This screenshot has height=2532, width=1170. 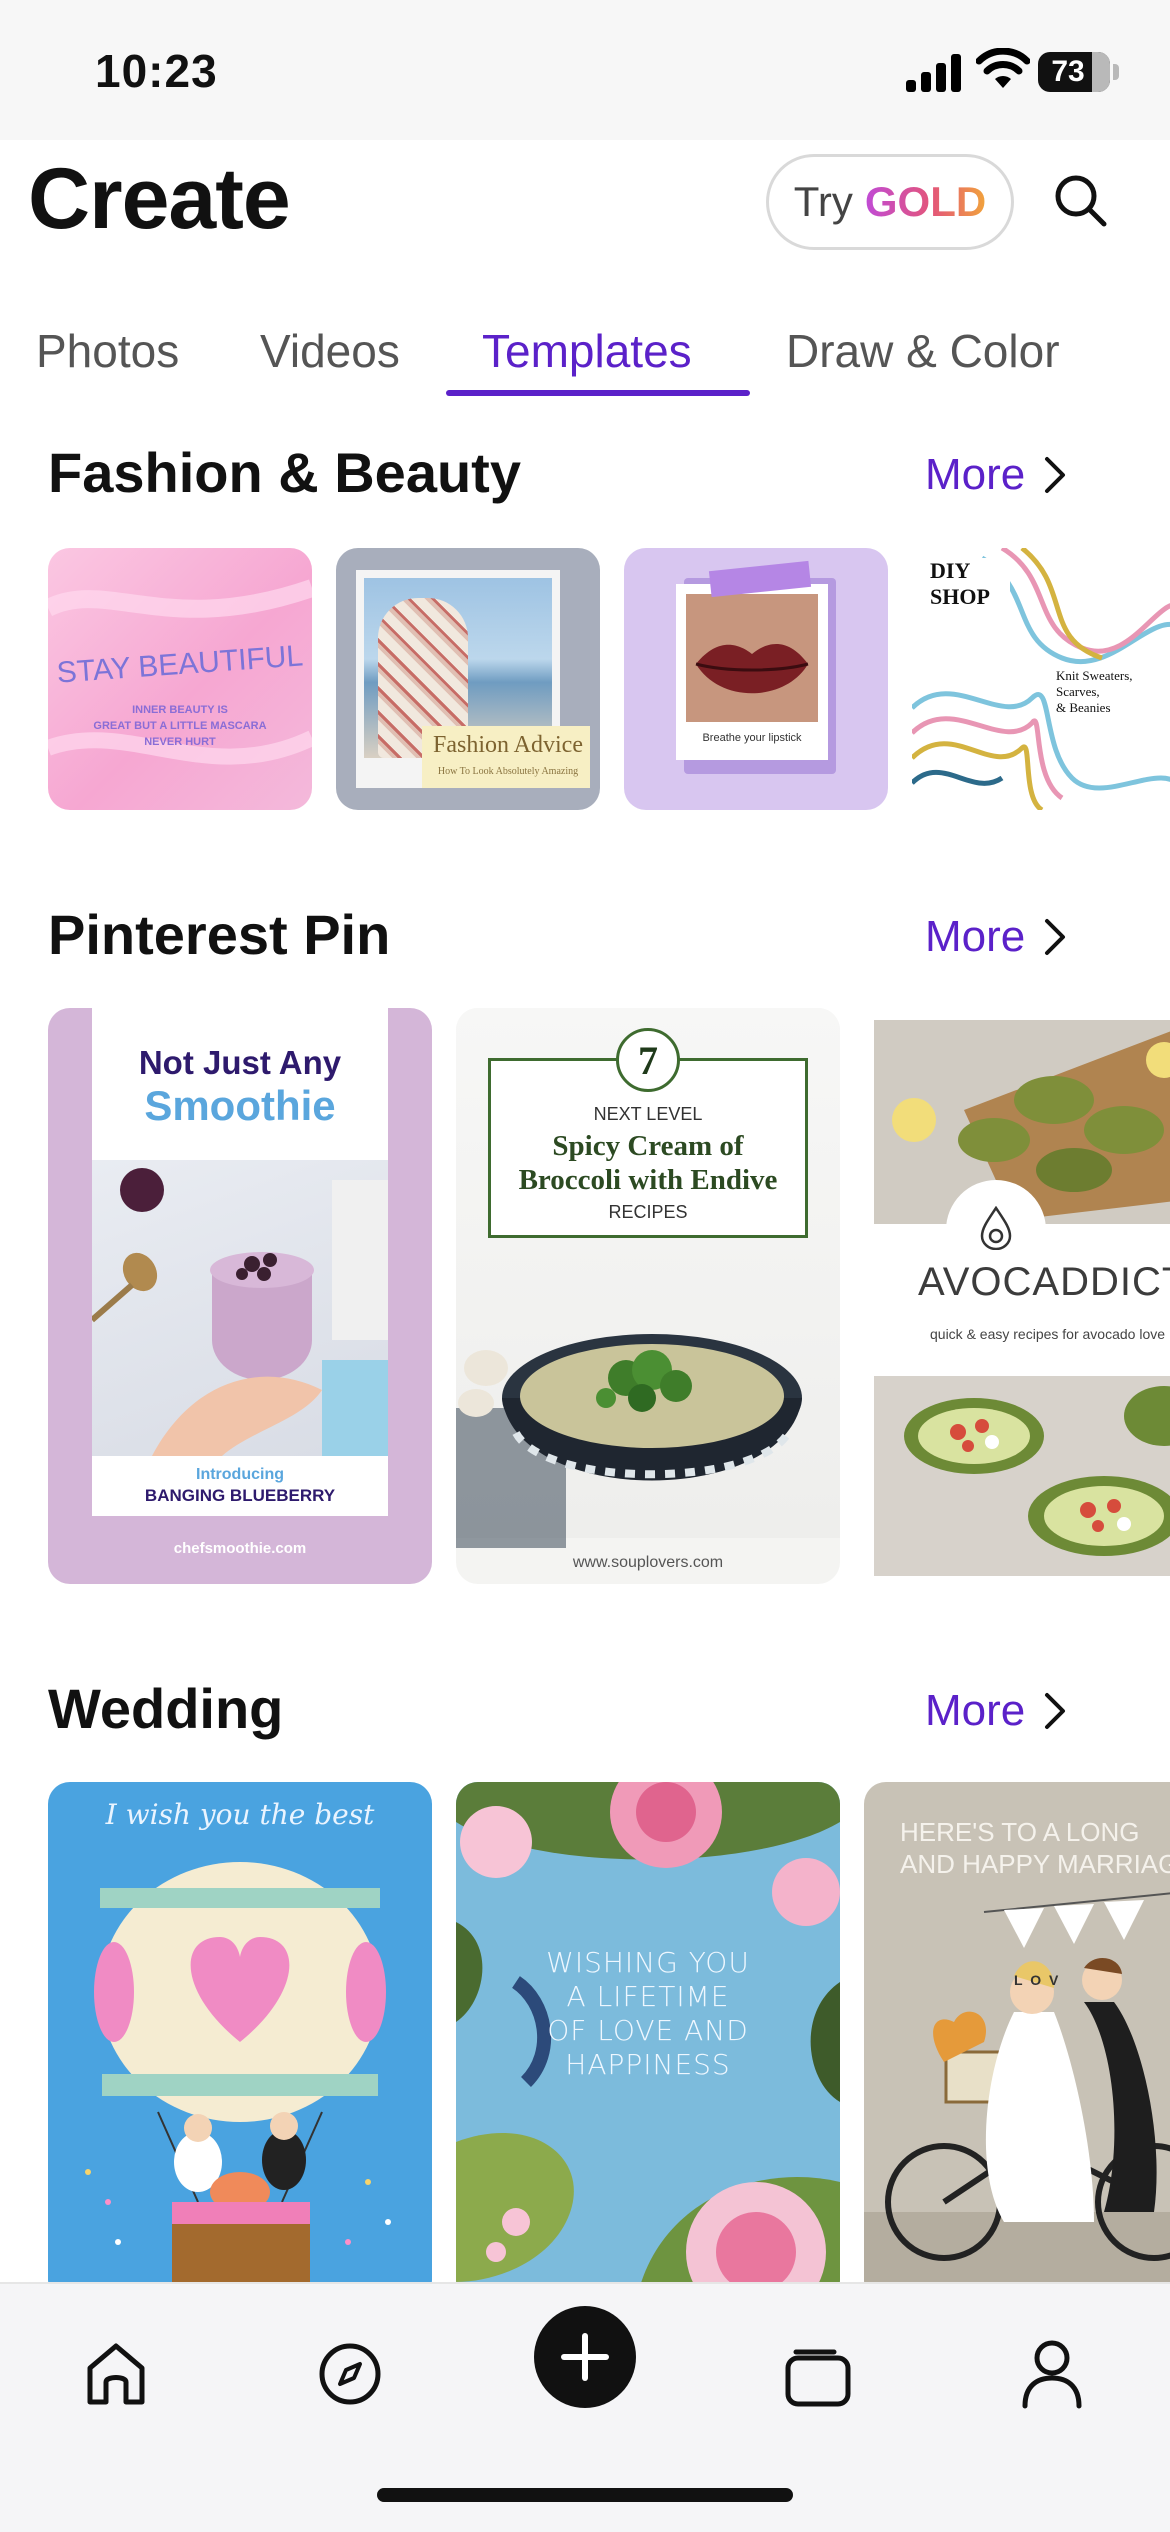 What do you see at coordinates (950, 570) in the screenshot?
I see `card-headline-line: DIY` at bounding box center [950, 570].